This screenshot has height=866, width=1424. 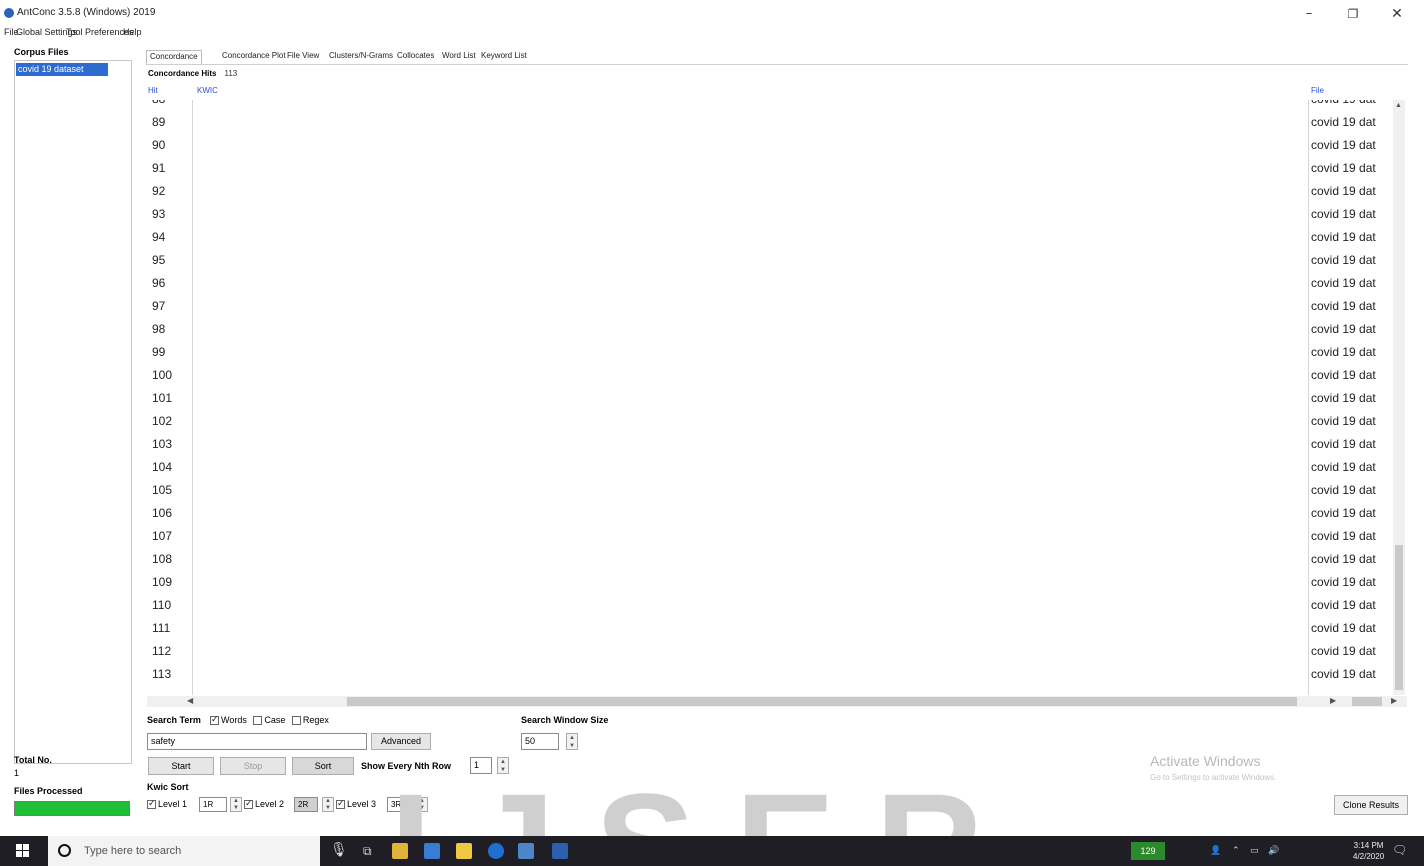 What do you see at coordinates (432, 851) in the screenshot?
I see `mail-icon` at bounding box center [432, 851].